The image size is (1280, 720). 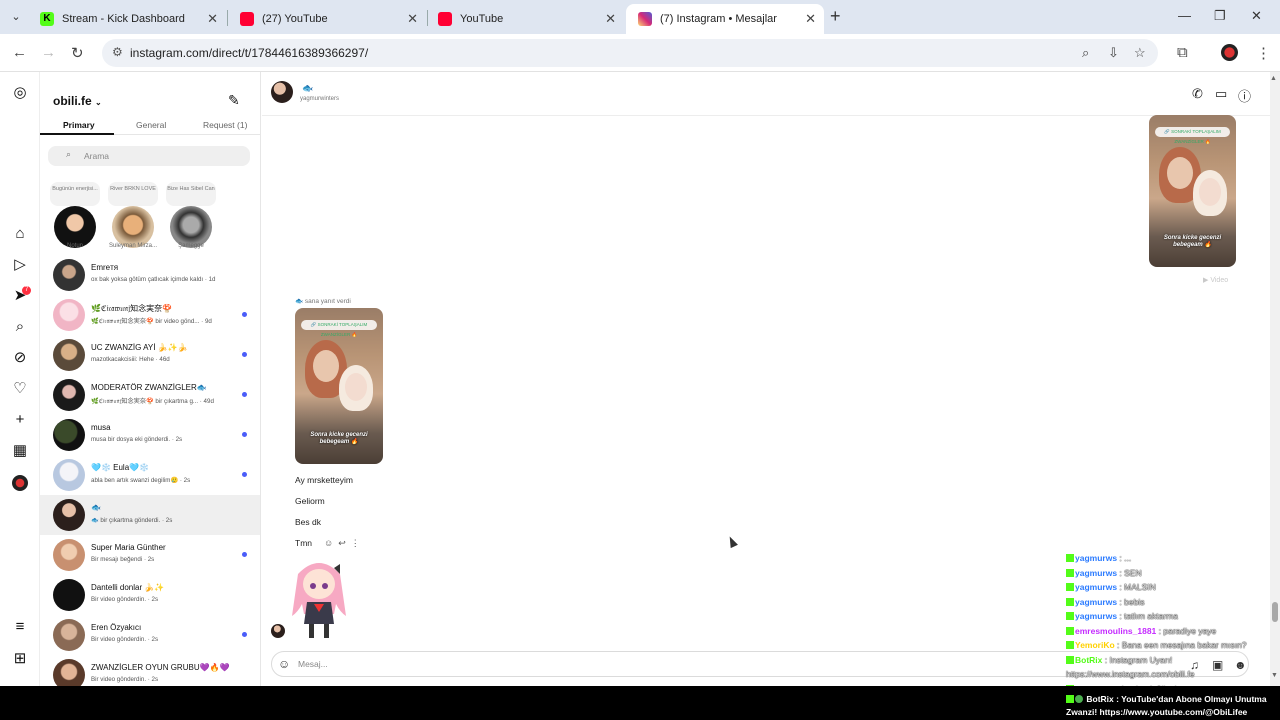 I want to click on tab-general: General, so click(x=151, y=125).